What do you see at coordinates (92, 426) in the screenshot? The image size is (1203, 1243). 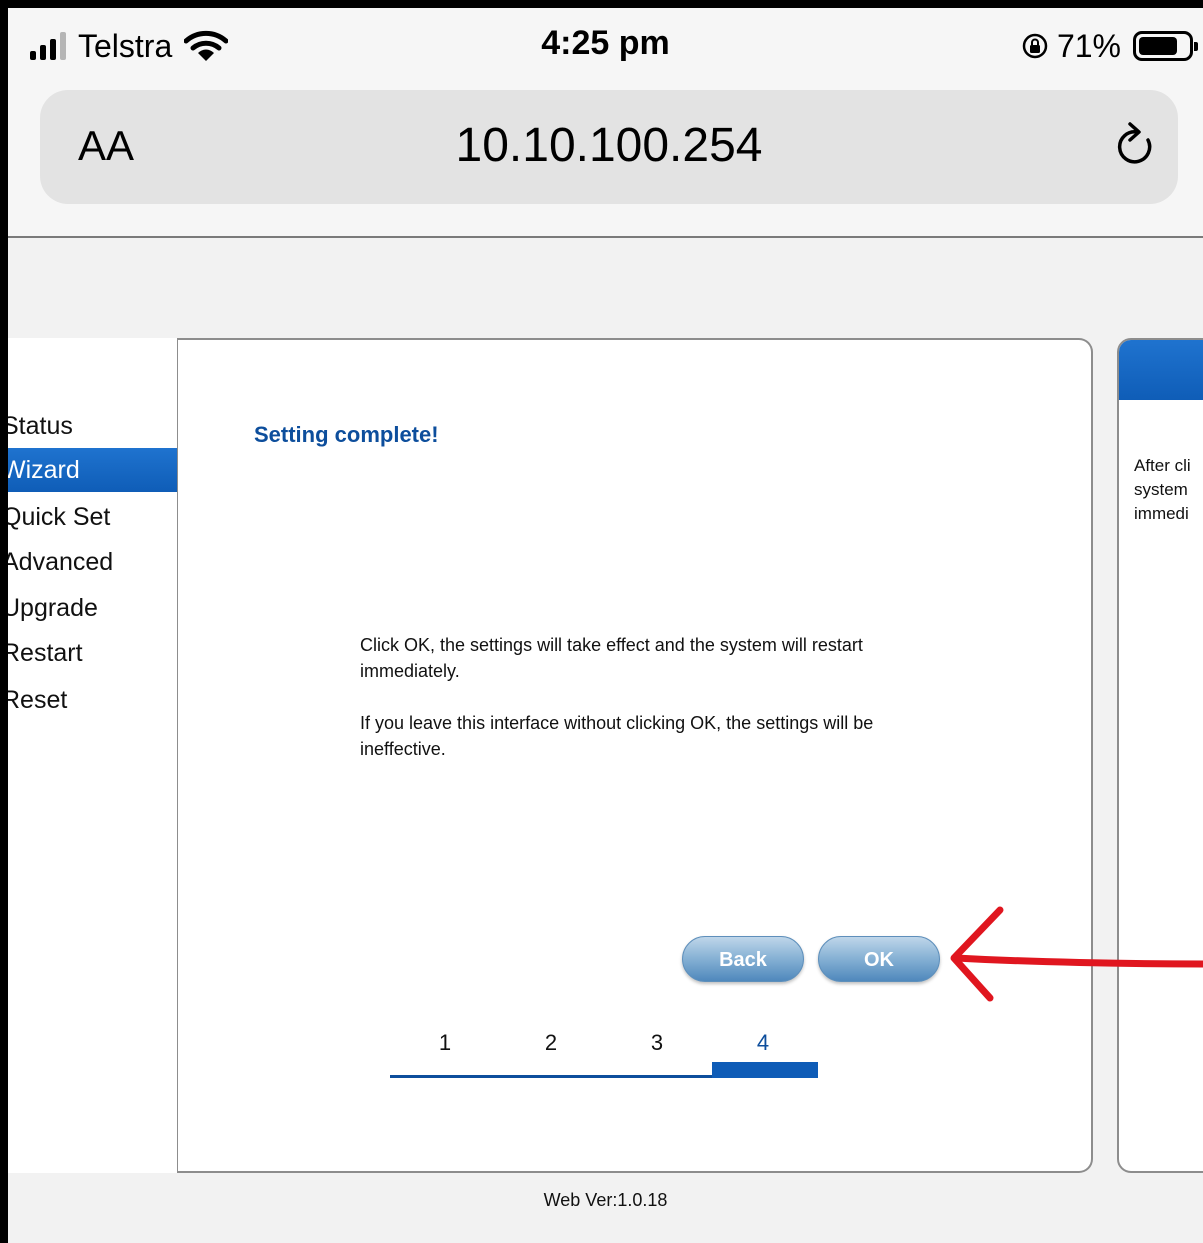 I see `sidebar-item-status: Status` at bounding box center [92, 426].